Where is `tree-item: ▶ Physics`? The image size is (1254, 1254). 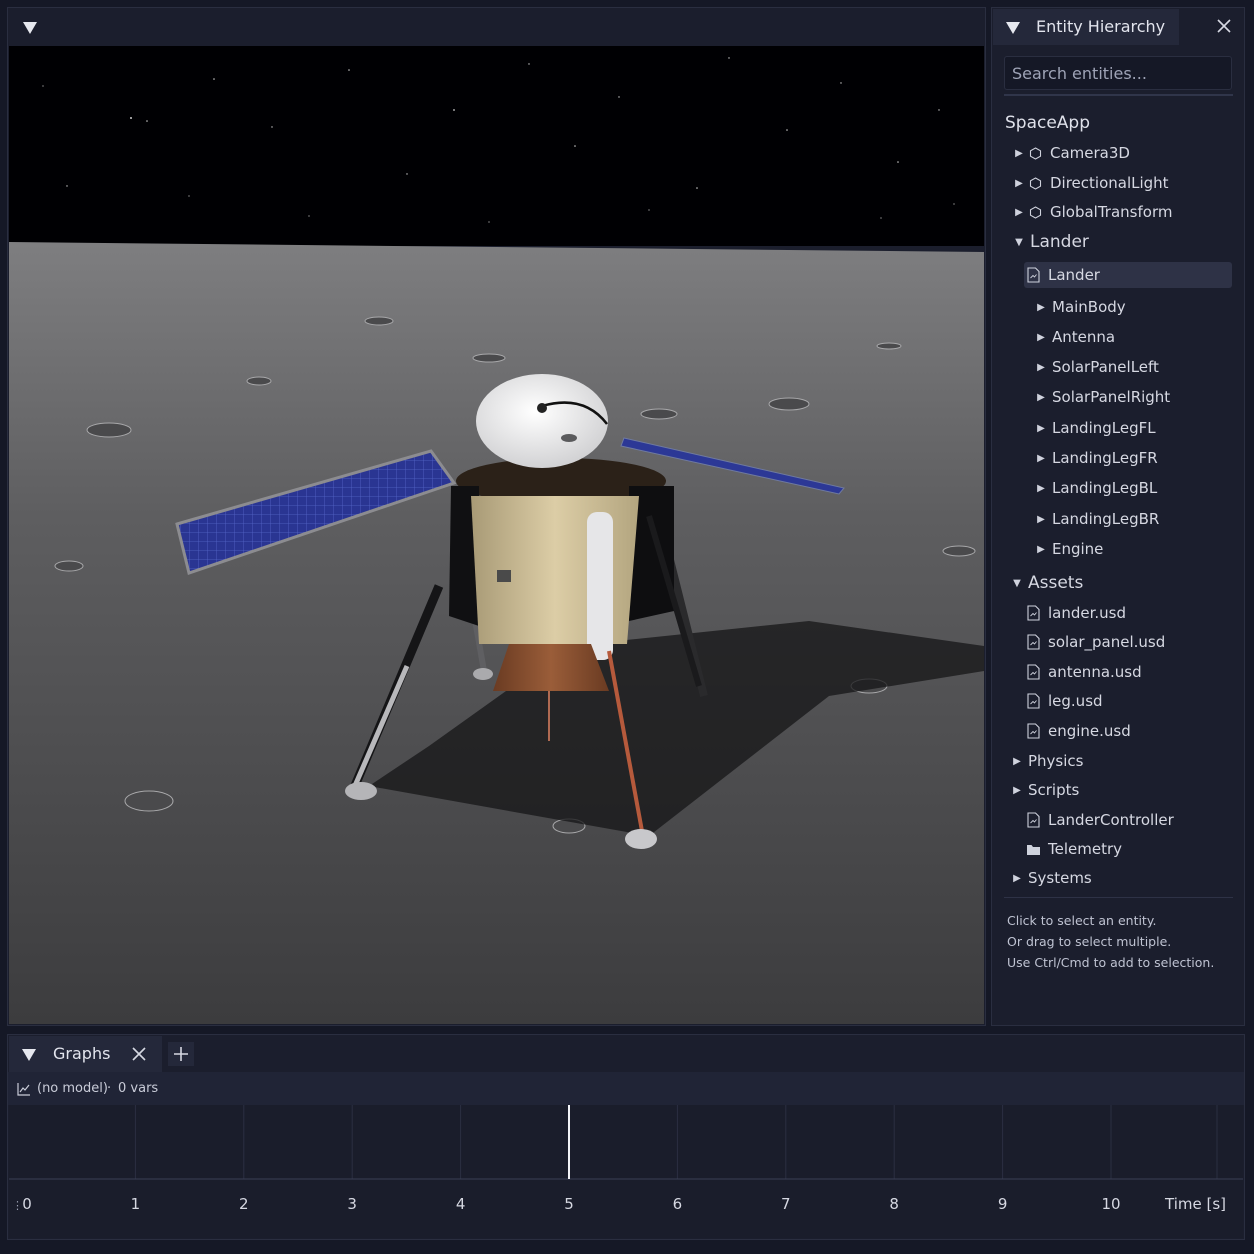 tree-item: ▶ Physics is located at coordinates (1046, 761).